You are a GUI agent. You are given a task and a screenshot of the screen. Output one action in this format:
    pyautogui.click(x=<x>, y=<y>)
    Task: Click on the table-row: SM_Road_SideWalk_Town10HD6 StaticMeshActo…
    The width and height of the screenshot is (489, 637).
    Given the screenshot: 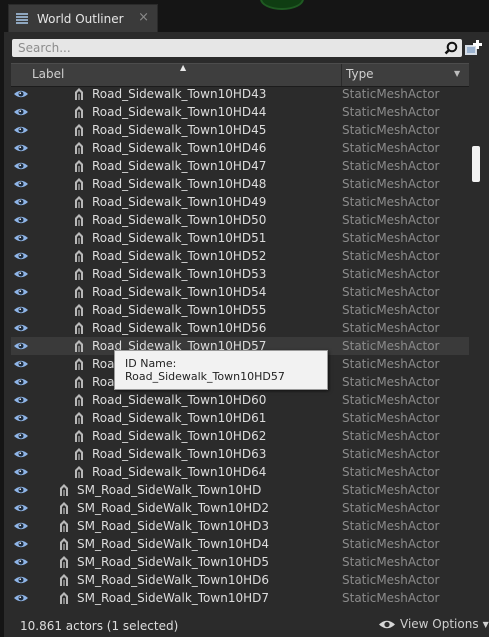 What is the action you would take?
    pyautogui.click(x=240, y=580)
    